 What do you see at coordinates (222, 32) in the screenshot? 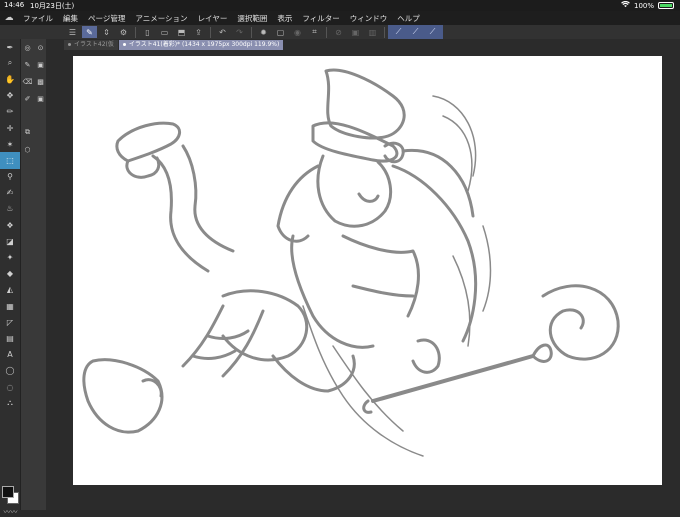
I see `undo-icon: ↶` at bounding box center [222, 32].